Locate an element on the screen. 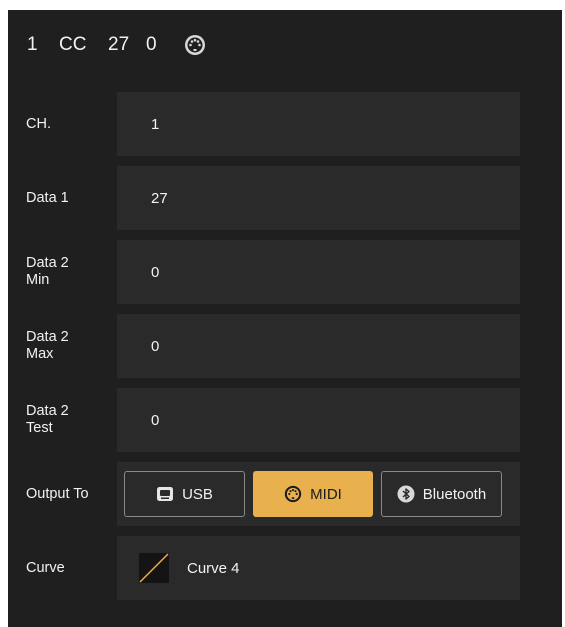 This screenshot has height=627, width=565. data1-value: 27 is located at coordinates (159, 198).